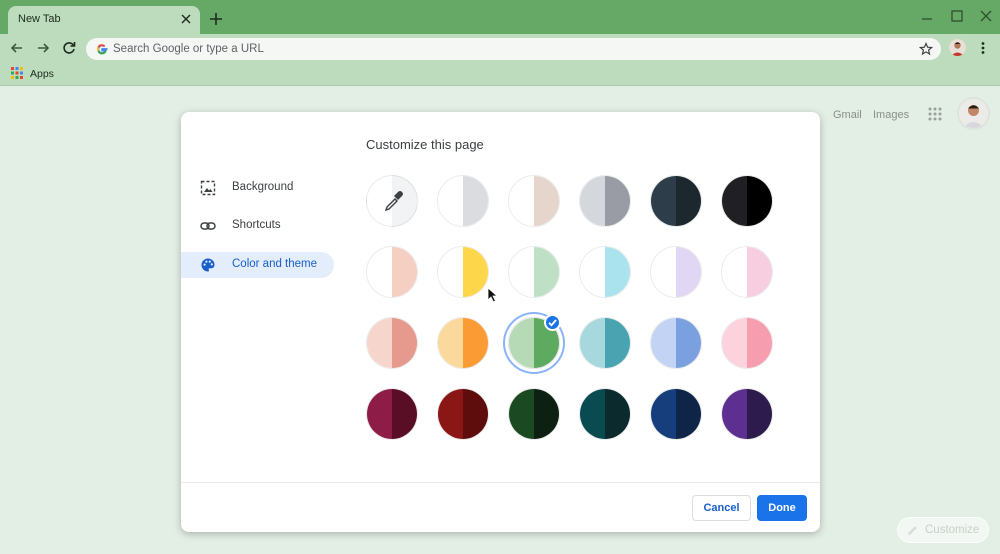 This screenshot has height=554, width=1000. Describe the element at coordinates (188, 49) in the screenshot. I see `omnibox-placeholder: Search Google or type a URL` at that location.